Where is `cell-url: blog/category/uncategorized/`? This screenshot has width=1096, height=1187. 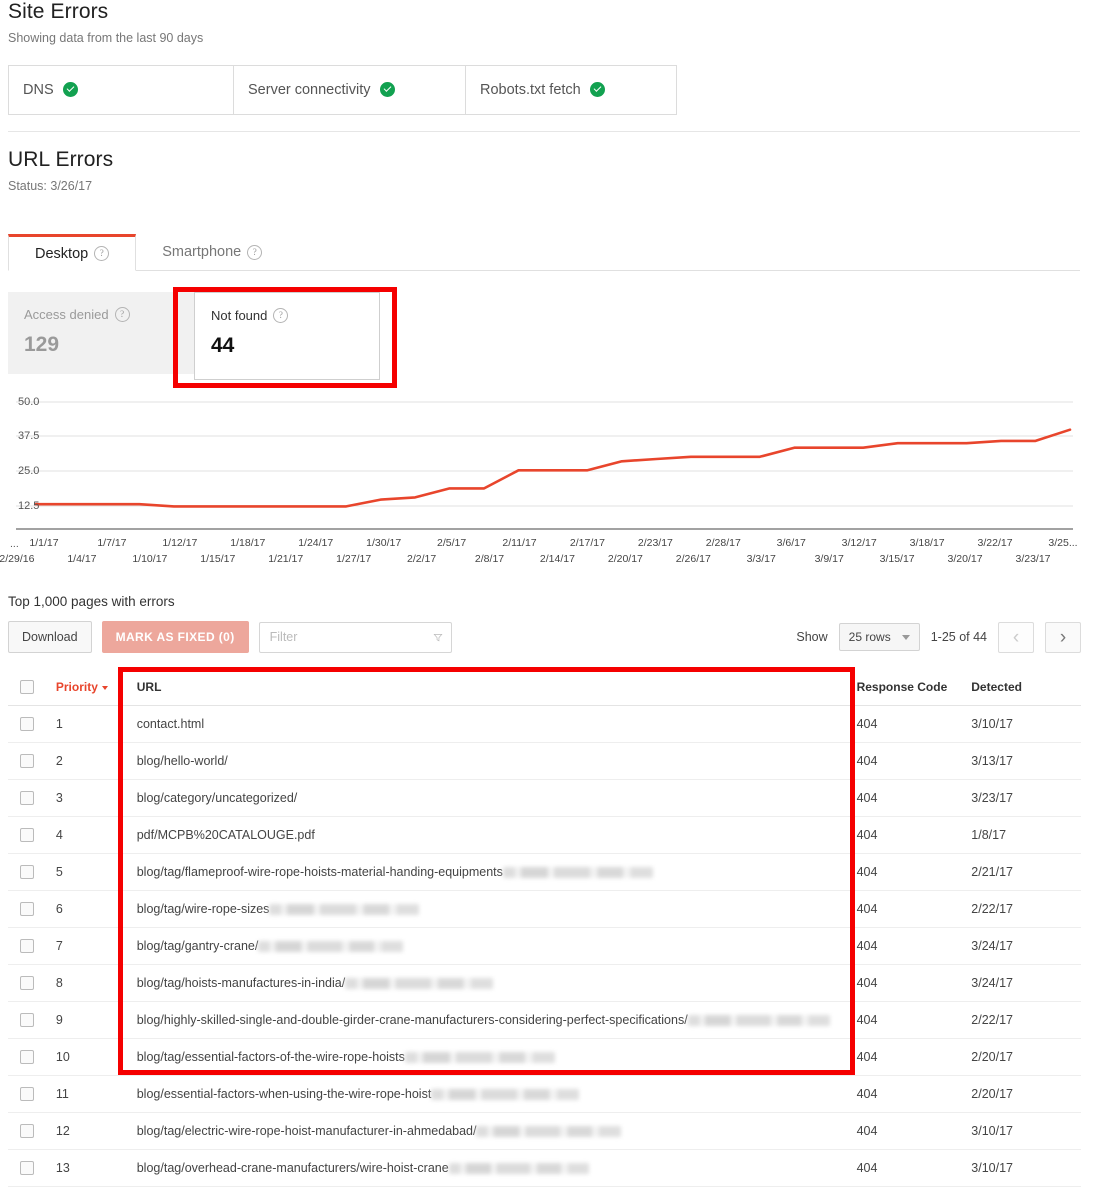 cell-url: blog/category/uncategorized/ is located at coordinates (489, 798).